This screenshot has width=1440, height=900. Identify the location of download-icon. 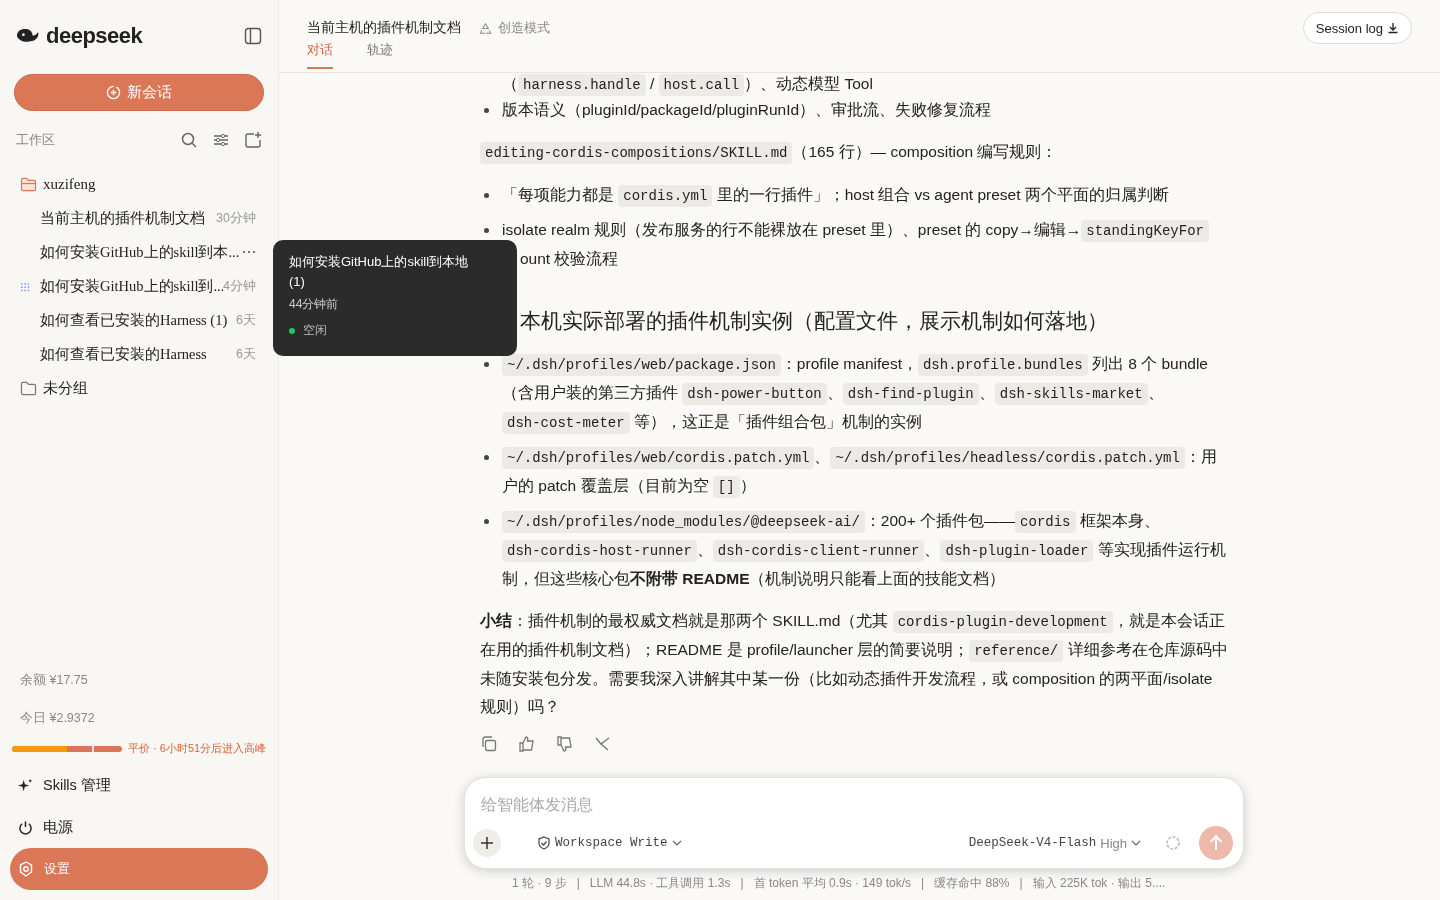
(1393, 28).